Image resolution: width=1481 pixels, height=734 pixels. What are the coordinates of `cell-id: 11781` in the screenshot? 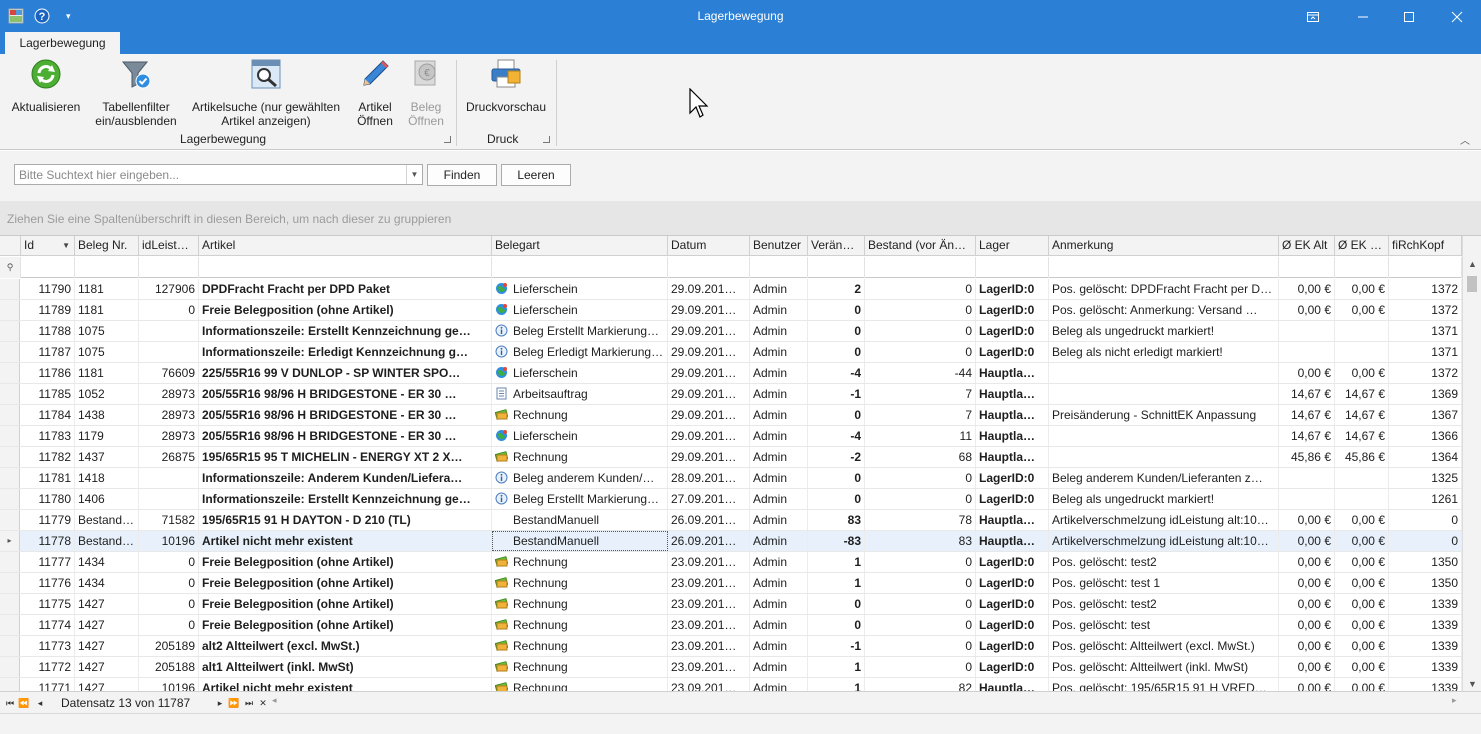 It's located at (48, 478).